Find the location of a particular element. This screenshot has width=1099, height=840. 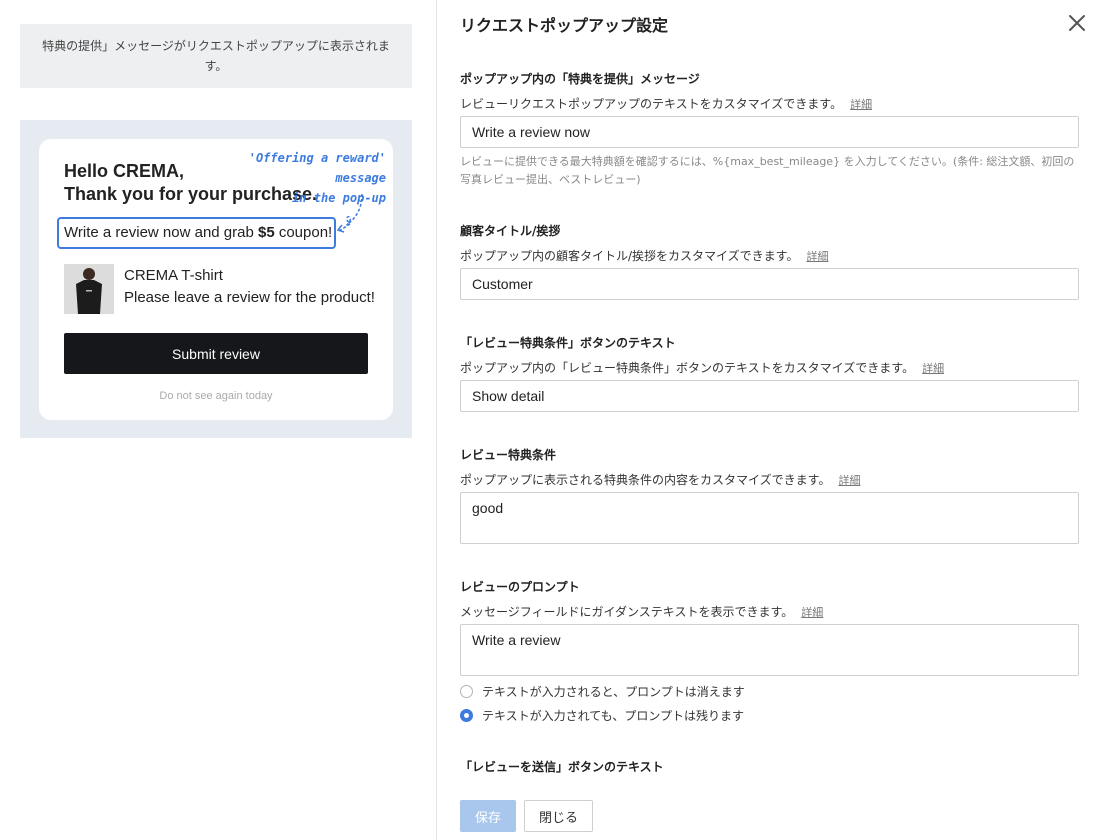

conditions-detail-link: 詳細 is located at coordinates (849, 480).